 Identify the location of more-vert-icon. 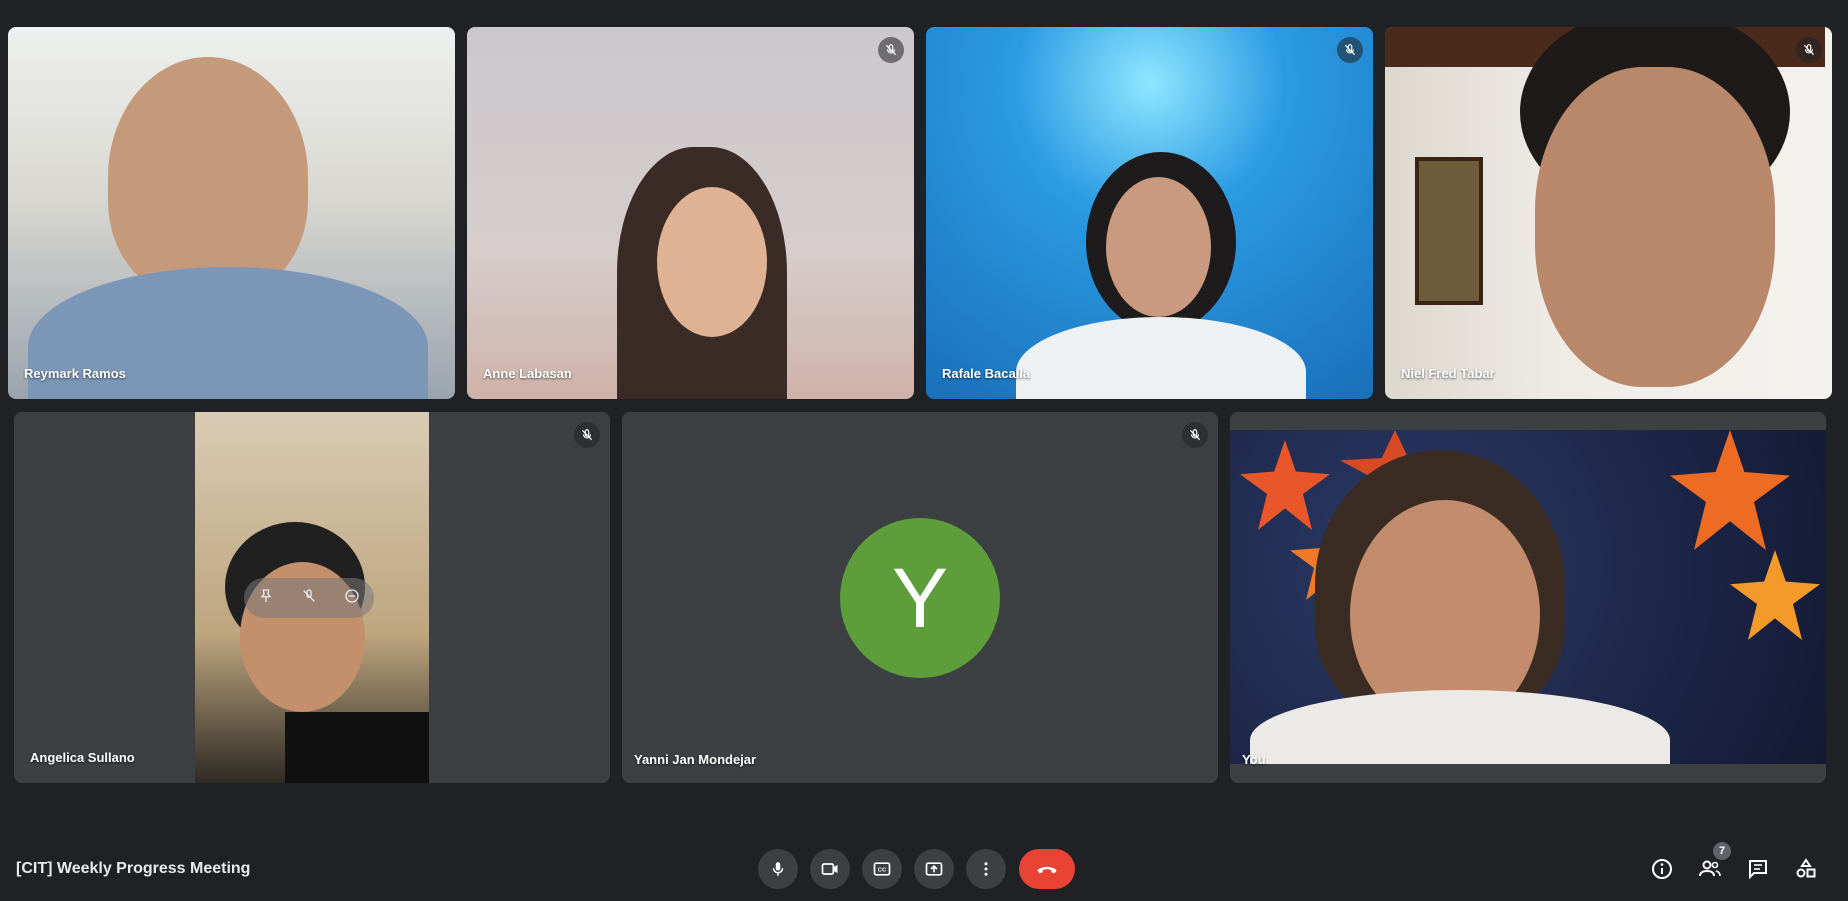
(986, 869).